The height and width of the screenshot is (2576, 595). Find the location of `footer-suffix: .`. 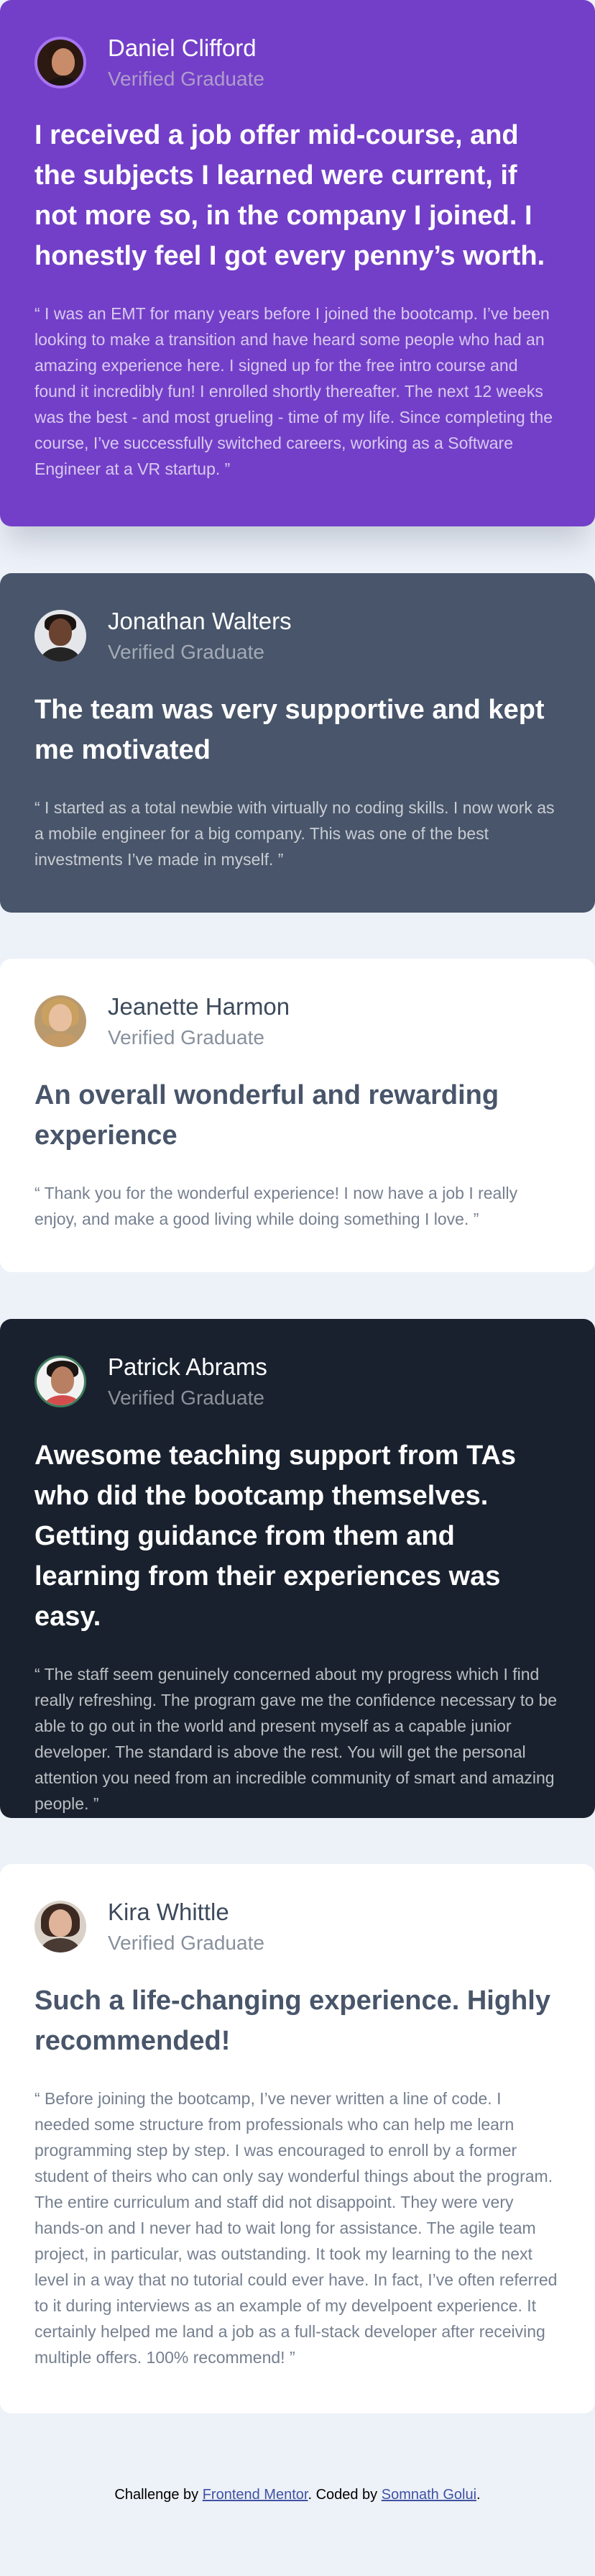

footer-suffix: . is located at coordinates (478, 2495).